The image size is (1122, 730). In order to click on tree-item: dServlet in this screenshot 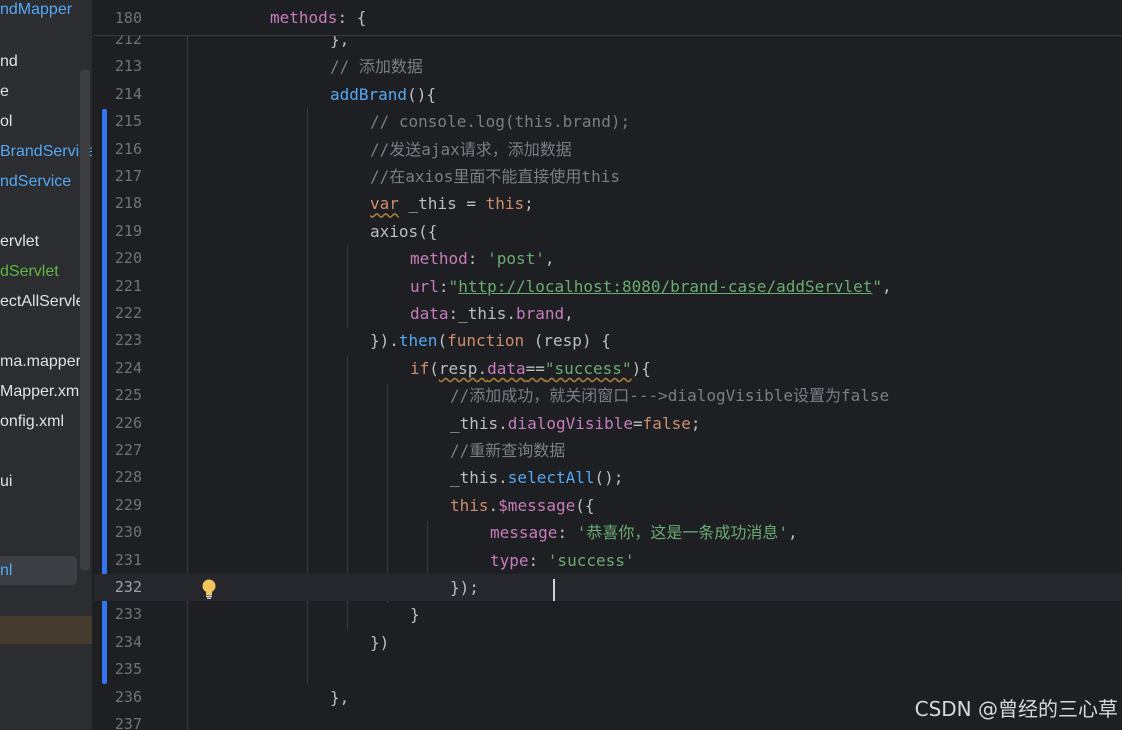, I will do `click(29, 272)`.